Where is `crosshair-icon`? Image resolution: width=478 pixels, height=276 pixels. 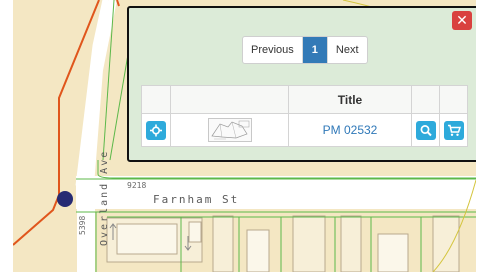 crosshair-icon is located at coordinates (156, 130).